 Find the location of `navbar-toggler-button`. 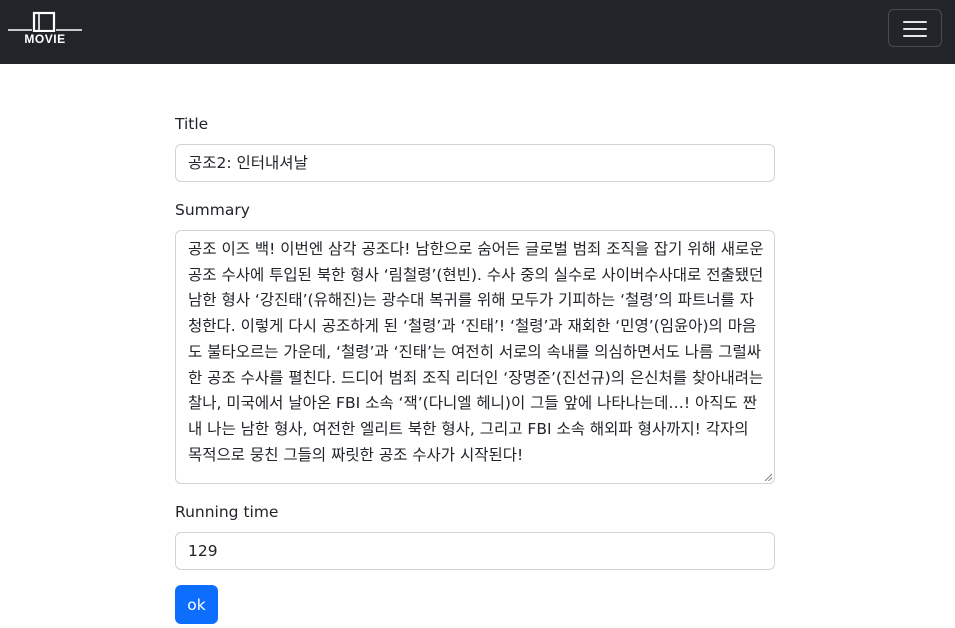

navbar-toggler-button is located at coordinates (915, 28).